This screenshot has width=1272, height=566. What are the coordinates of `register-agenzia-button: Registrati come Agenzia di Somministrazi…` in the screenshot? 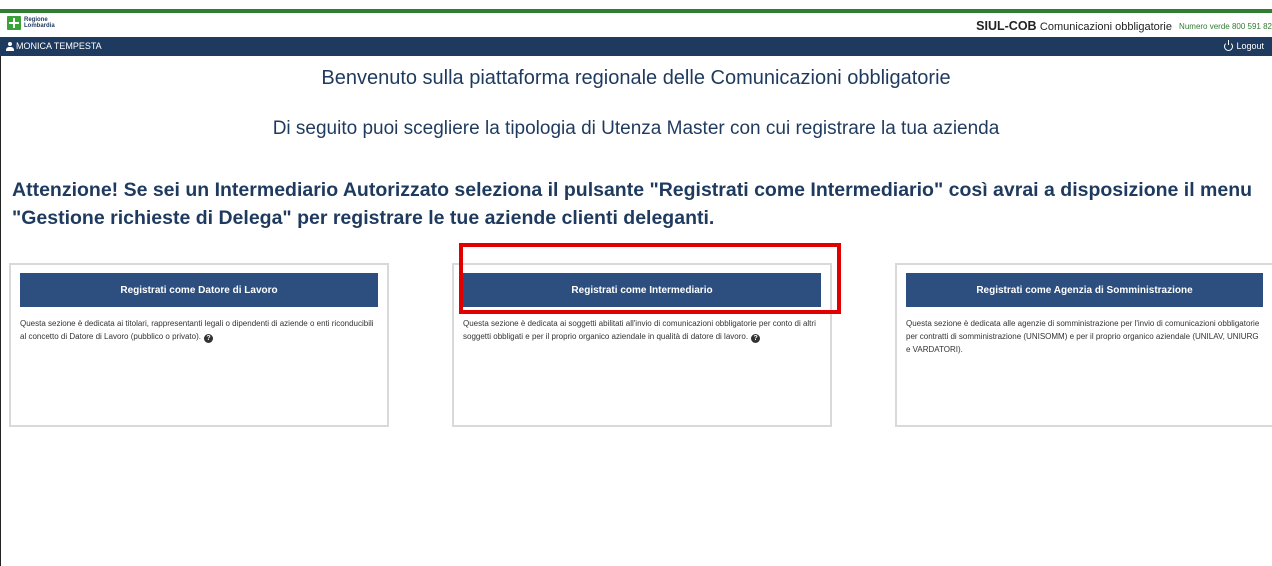 It's located at (1084, 290).